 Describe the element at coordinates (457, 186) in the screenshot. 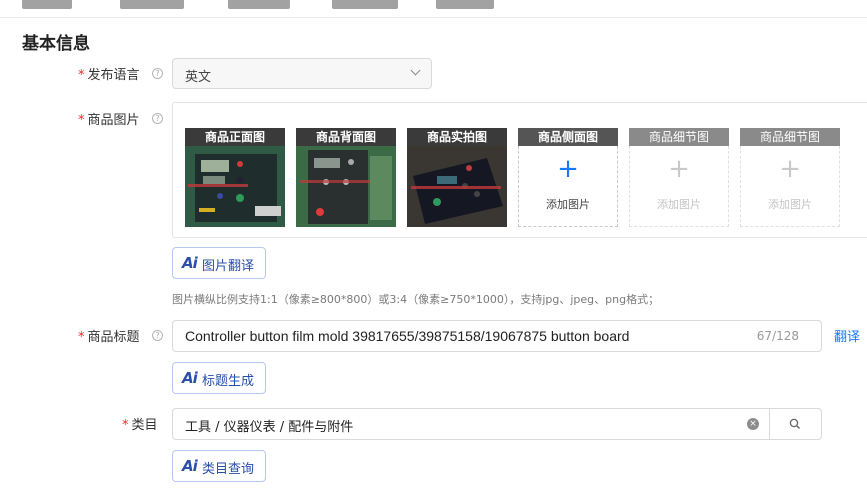

I see `product-photo-real` at that location.